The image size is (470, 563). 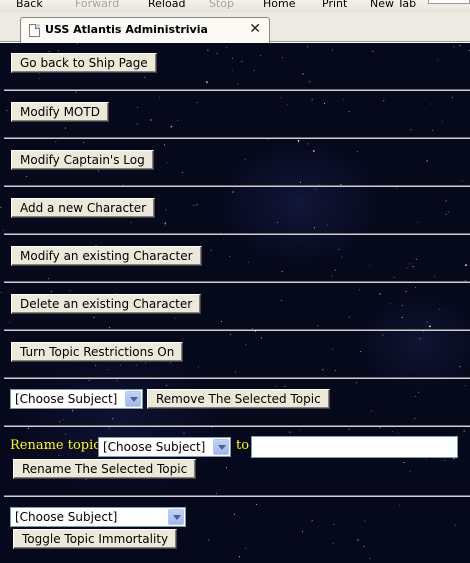 What do you see at coordinates (255, 29) in the screenshot?
I see `close-icon: ✕` at bounding box center [255, 29].